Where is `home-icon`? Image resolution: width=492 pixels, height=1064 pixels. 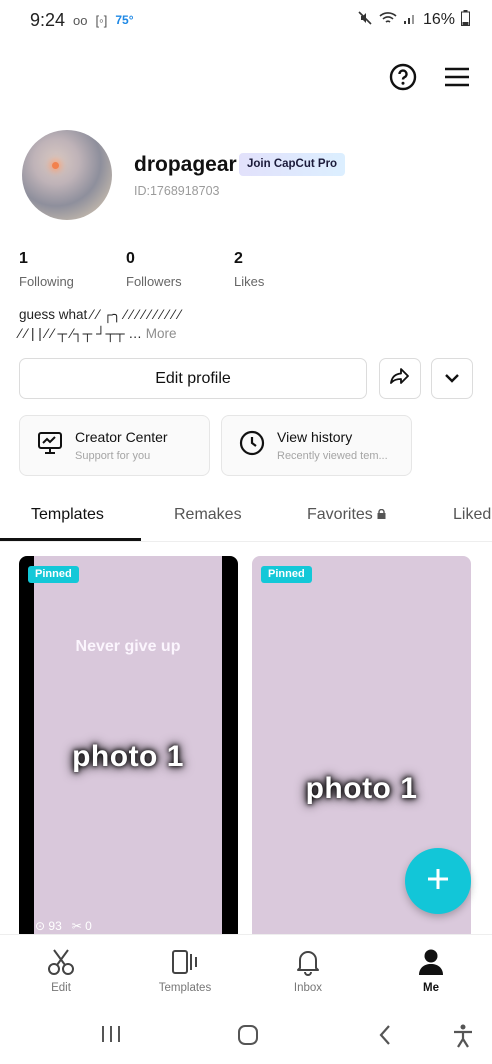 home-icon is located at coordinates (248, 1037).